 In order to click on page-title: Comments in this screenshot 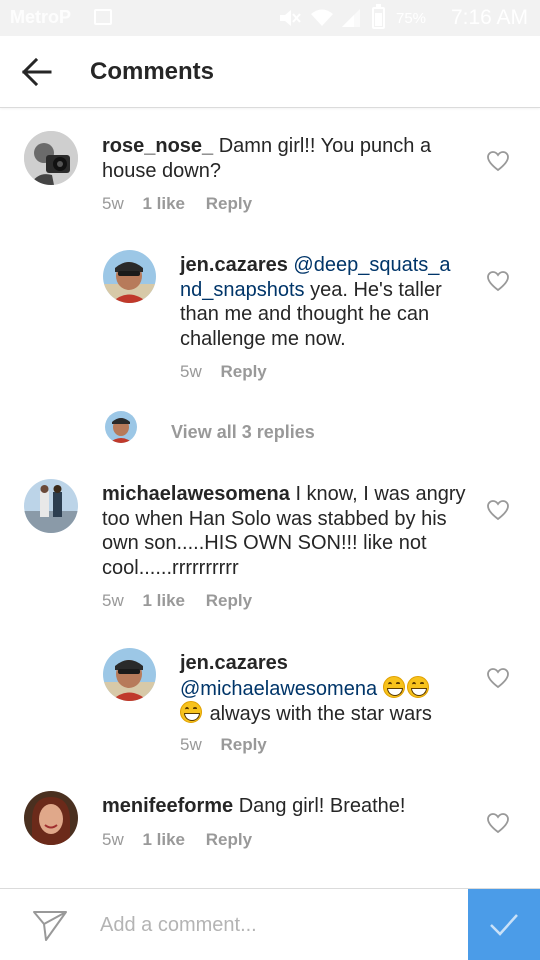, I will do `click(152, 71)`.